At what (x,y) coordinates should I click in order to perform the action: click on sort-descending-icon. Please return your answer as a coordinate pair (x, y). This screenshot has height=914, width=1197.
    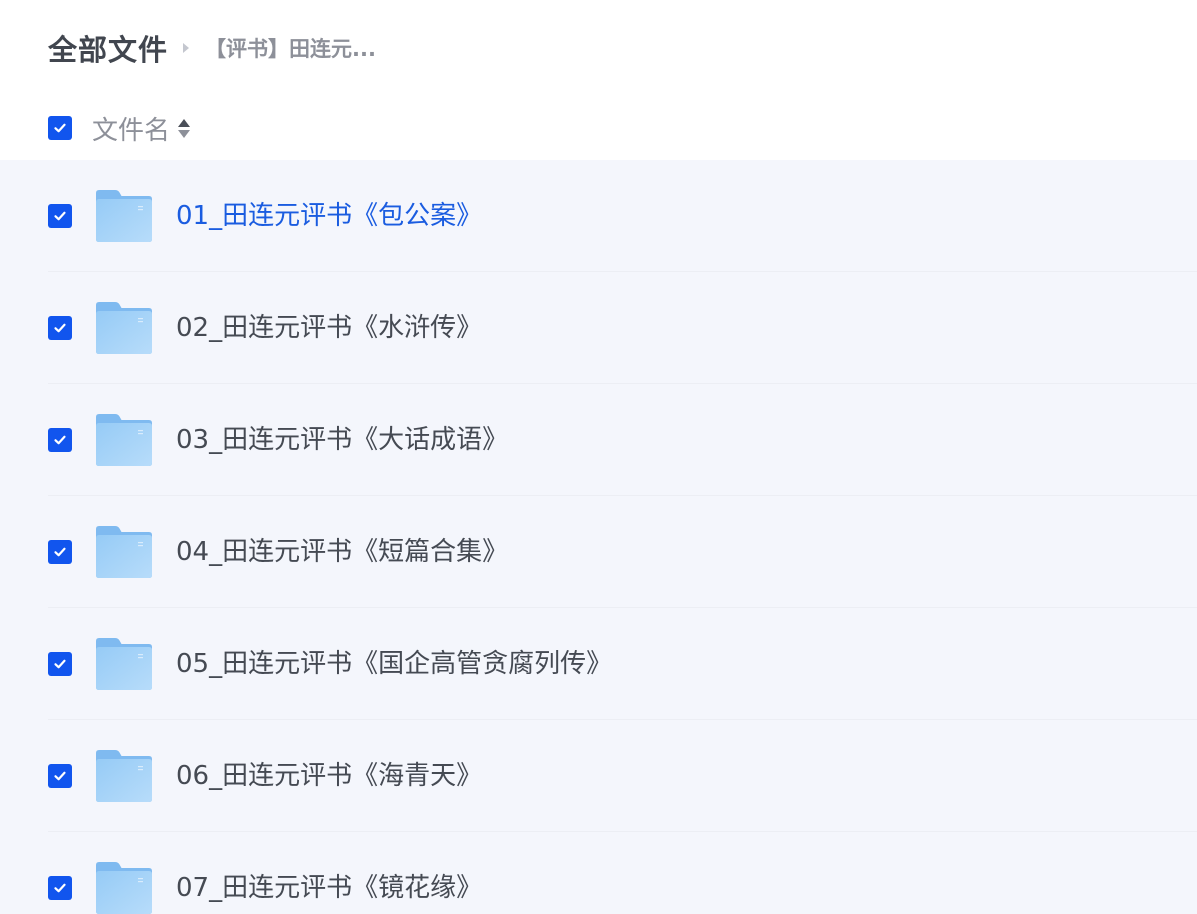
    Looking at the image, I should click on (184, 133).